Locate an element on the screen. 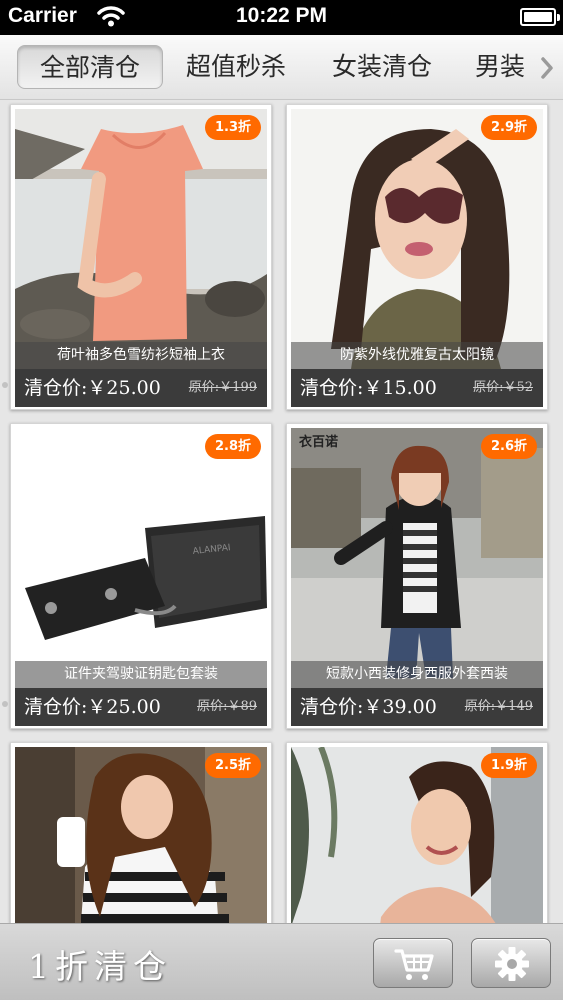  discount-badge: 2.9折 is located at coordinates (508, 127).